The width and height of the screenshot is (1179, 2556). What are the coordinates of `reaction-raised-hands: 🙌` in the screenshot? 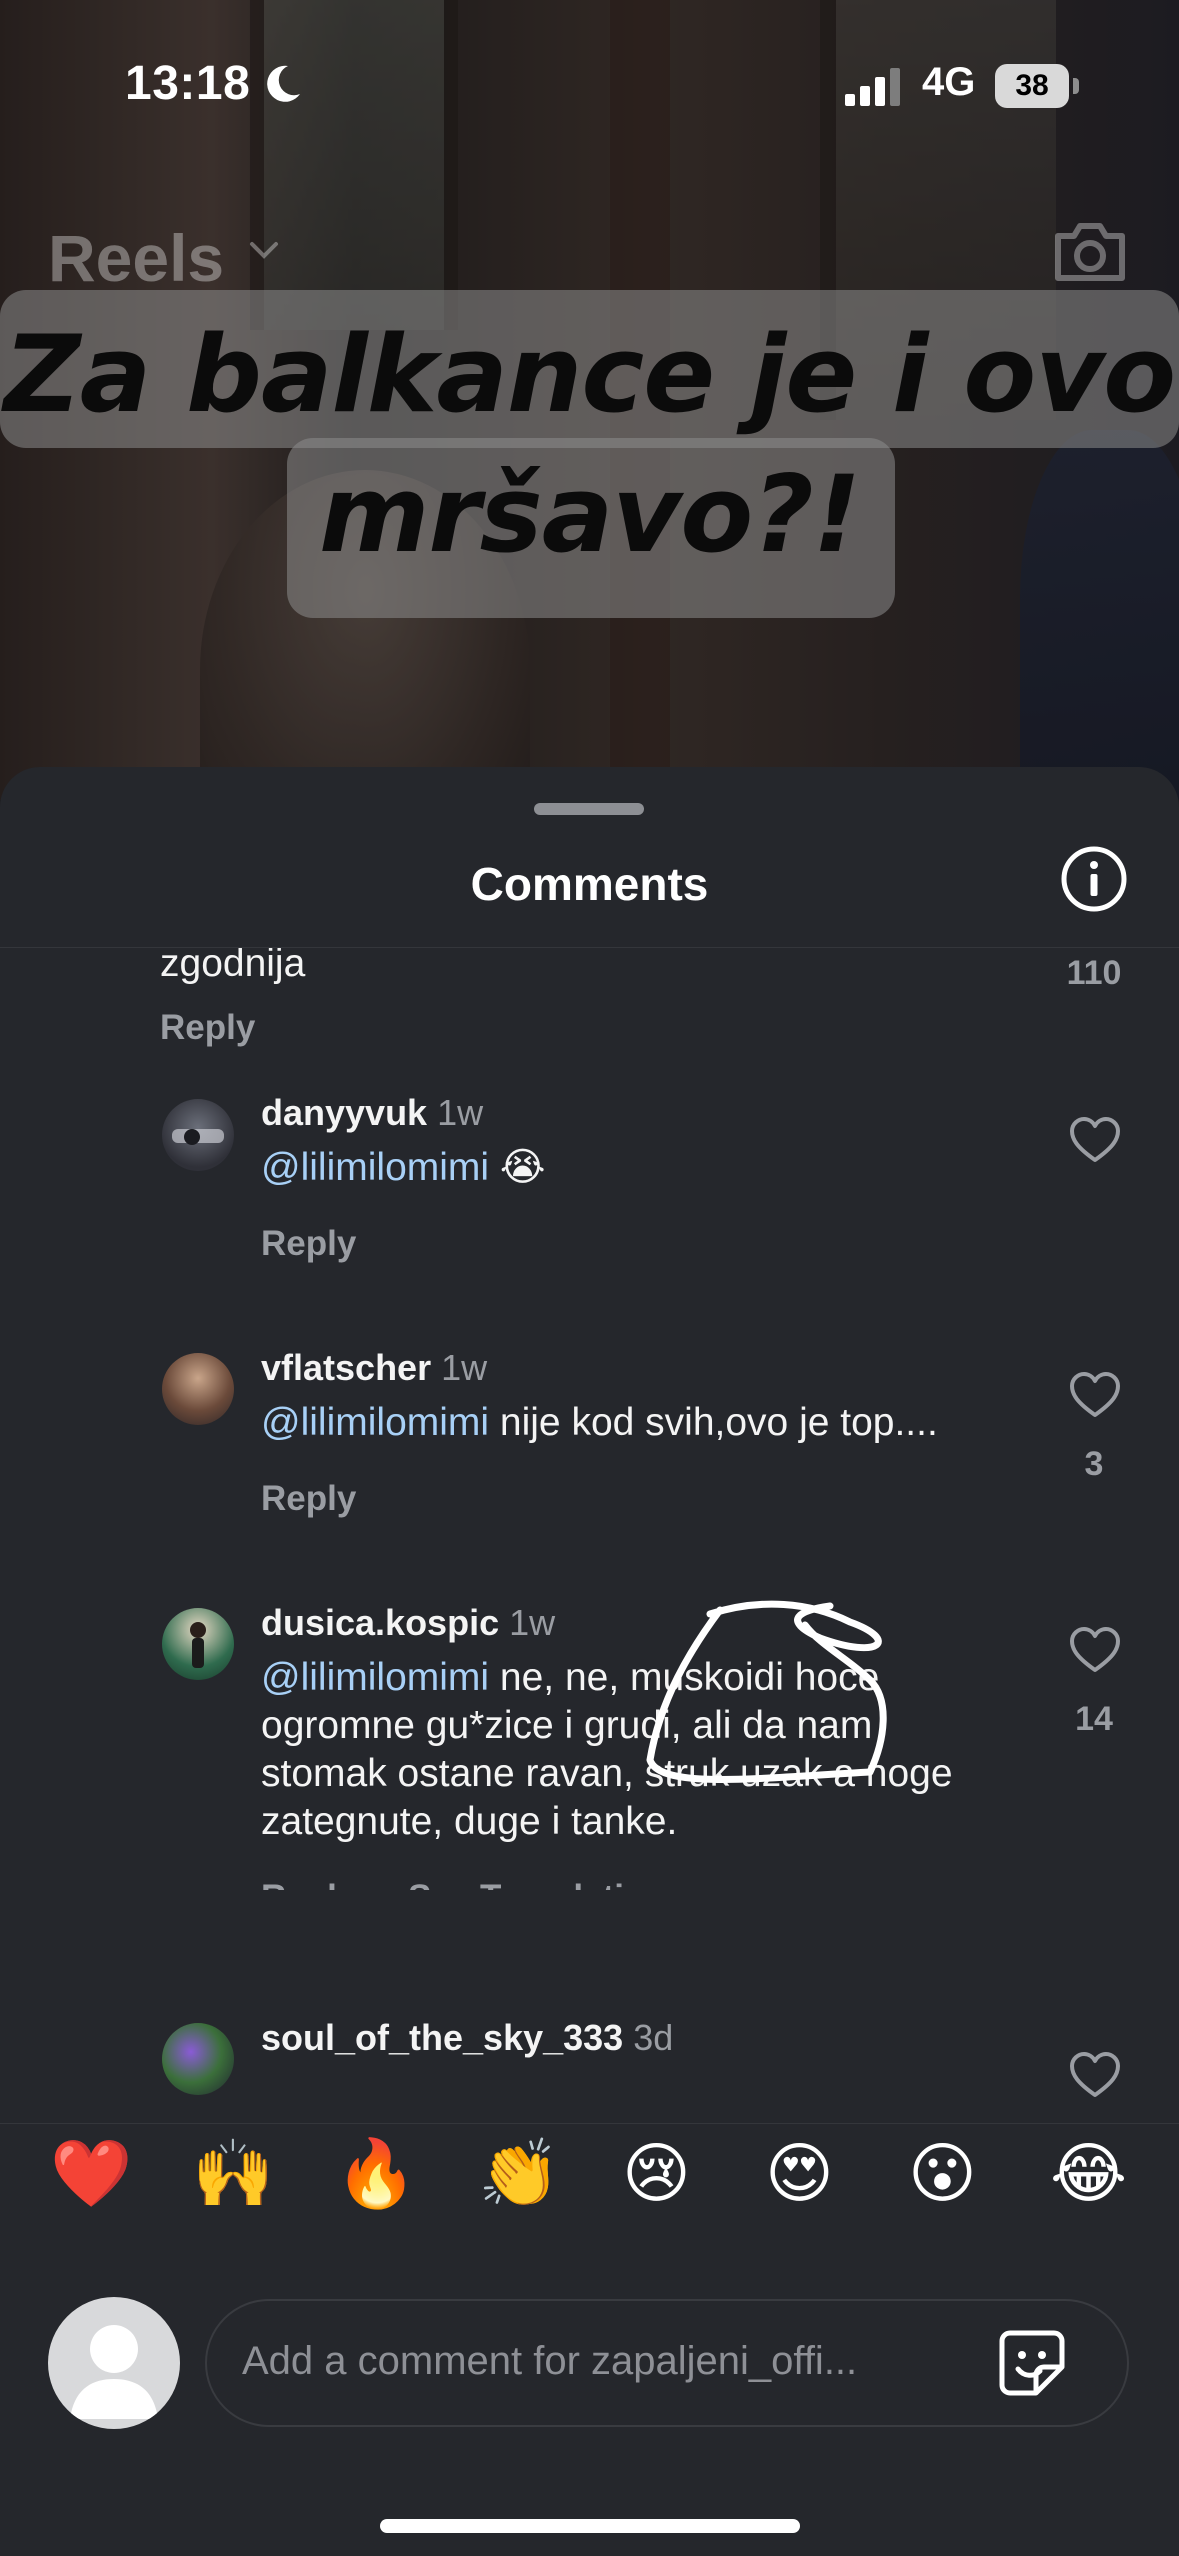 It's located at (233, 2174).